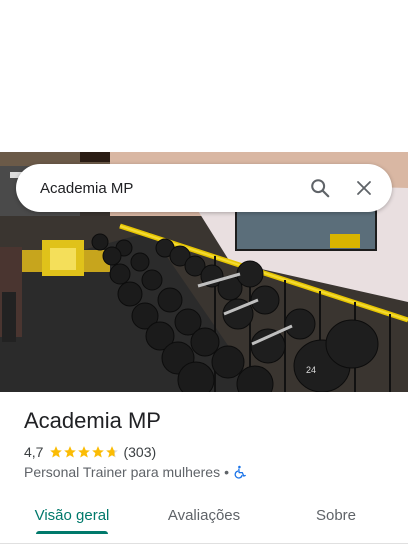 Image resolution: width=408 pixels, height=544 pixels. I want to click on place-category: Personal Trainer para mulheres, so click(122, 472).